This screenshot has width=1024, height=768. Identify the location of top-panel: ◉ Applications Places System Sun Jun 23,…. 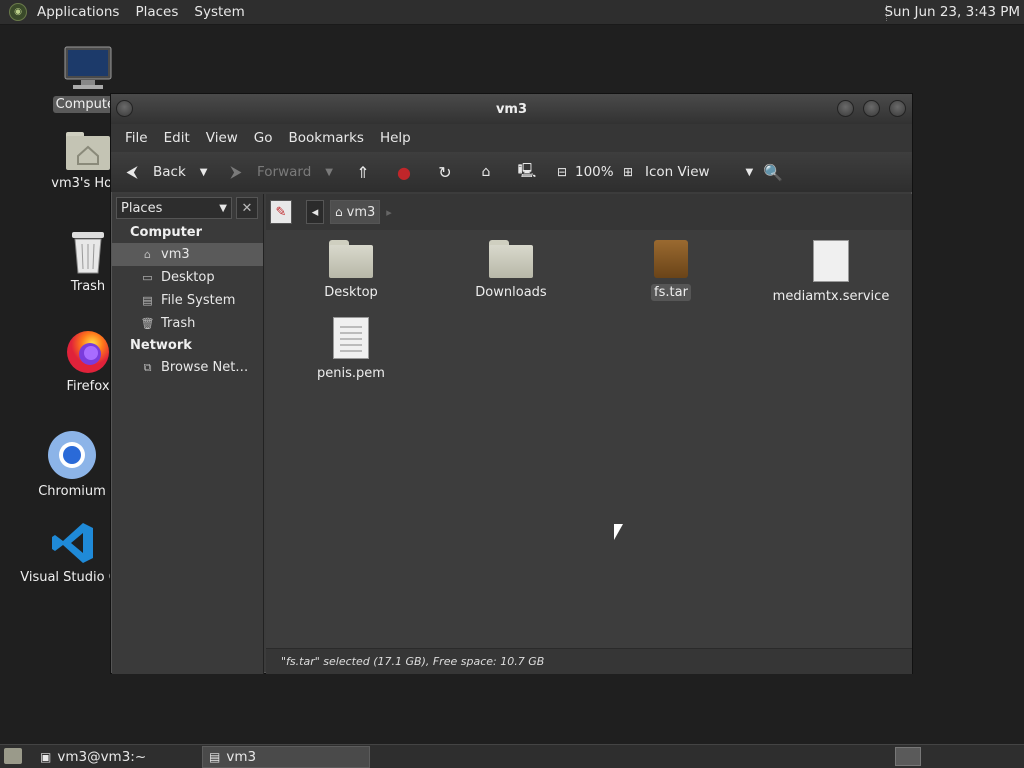
(512, 12).